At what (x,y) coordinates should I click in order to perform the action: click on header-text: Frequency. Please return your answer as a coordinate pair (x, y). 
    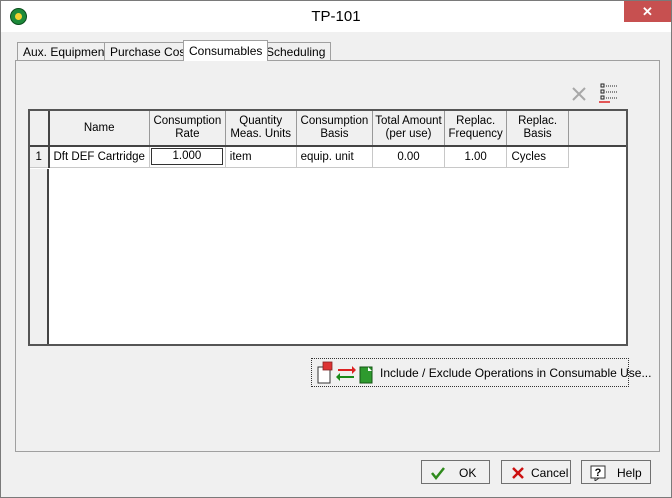
    Looking at the image, I should click on (475, 134).